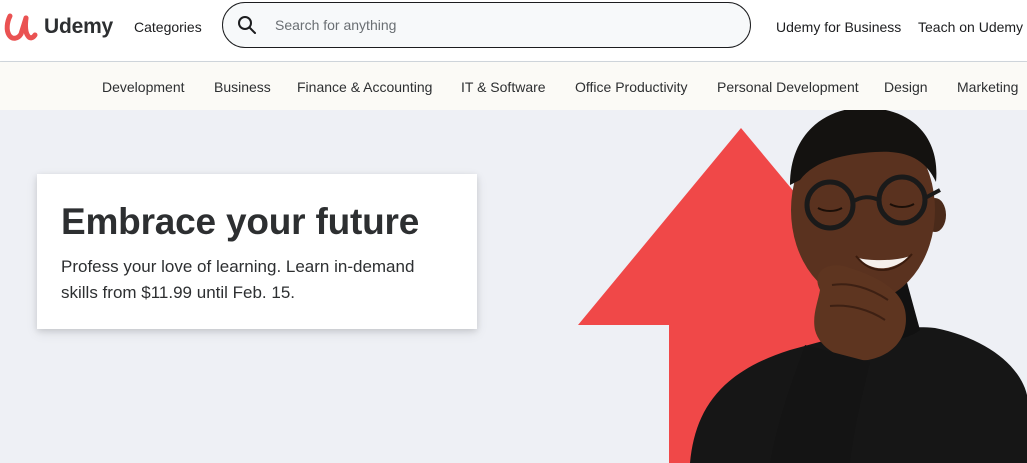 The width and height of the screenshot is (1027, 463). Describe the element at coordinates (906, 87) in the screenshot. I see `category-design: Design` at that location.